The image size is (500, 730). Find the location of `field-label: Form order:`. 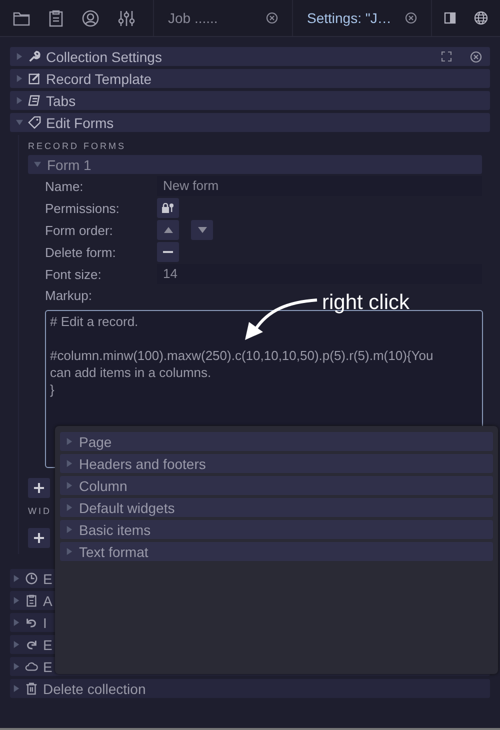

field-label: Form order: is located at coordinates (79, 230).